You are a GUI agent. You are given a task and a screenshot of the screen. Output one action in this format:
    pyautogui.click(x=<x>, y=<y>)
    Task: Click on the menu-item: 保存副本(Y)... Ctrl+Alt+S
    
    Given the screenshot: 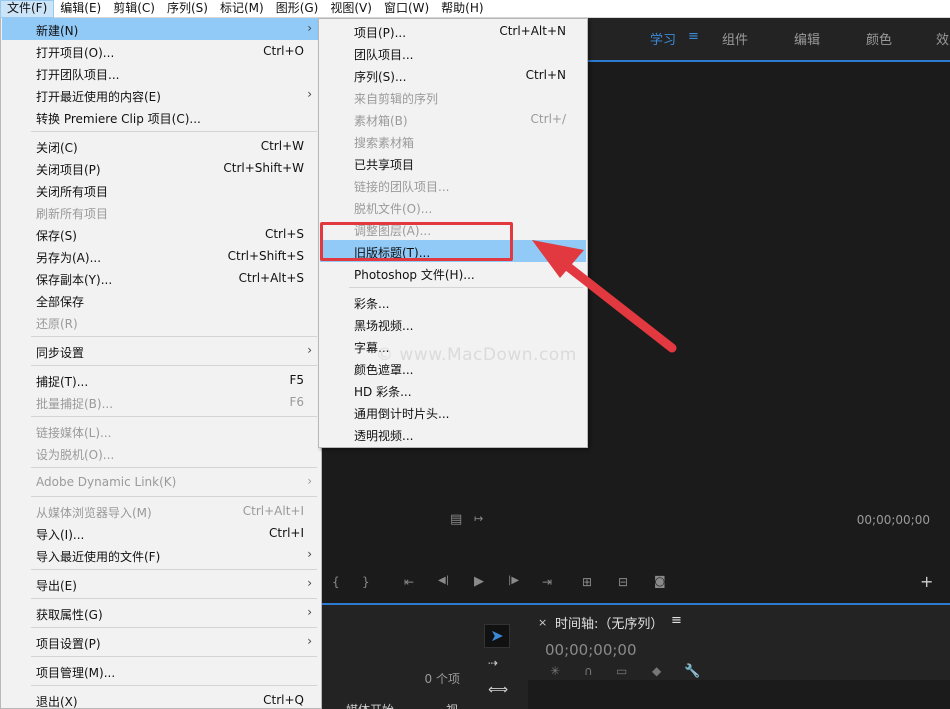 What is the action you would take?
    pyautogui.click(x=161, y=278)
    